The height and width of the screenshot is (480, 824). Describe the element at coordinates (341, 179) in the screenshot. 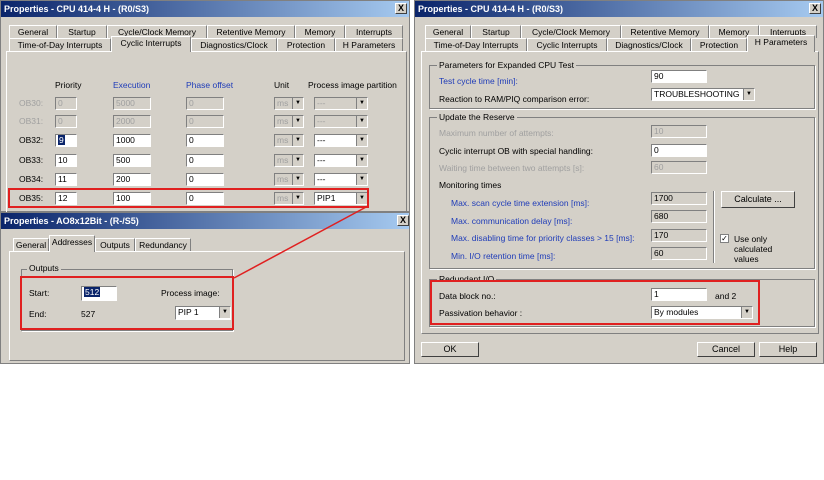

I see `ob34-pip-select: --- ▼` at that location.